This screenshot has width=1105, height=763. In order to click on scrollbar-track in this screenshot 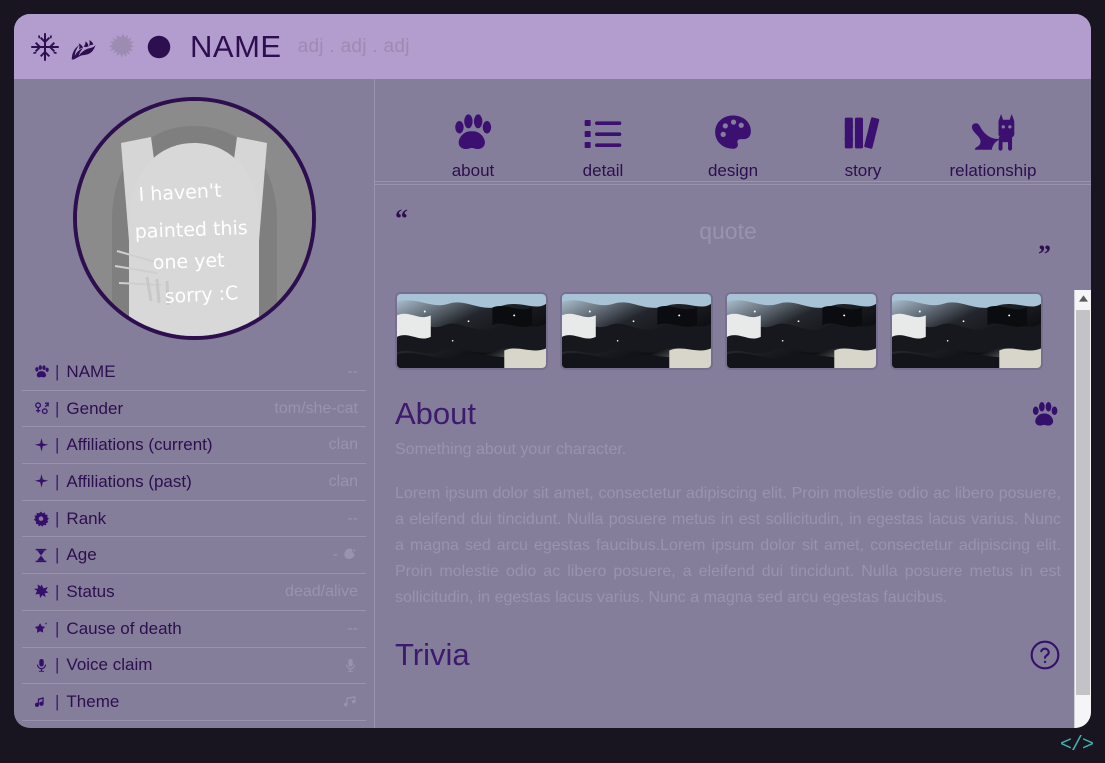, I will do `click(1083, 517)`.